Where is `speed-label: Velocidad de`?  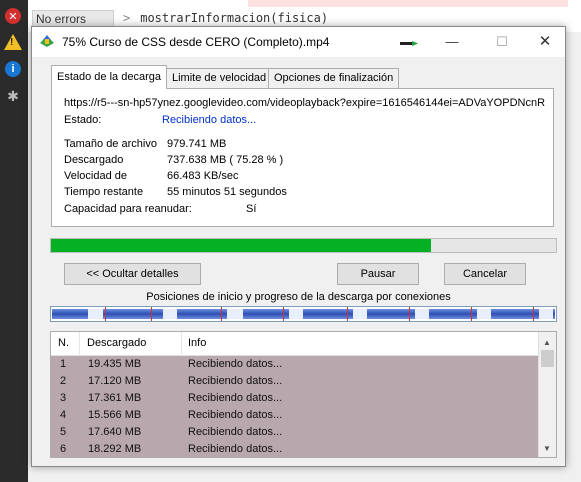 speed-label: Velocidad de is located at coordinates (95, 176).